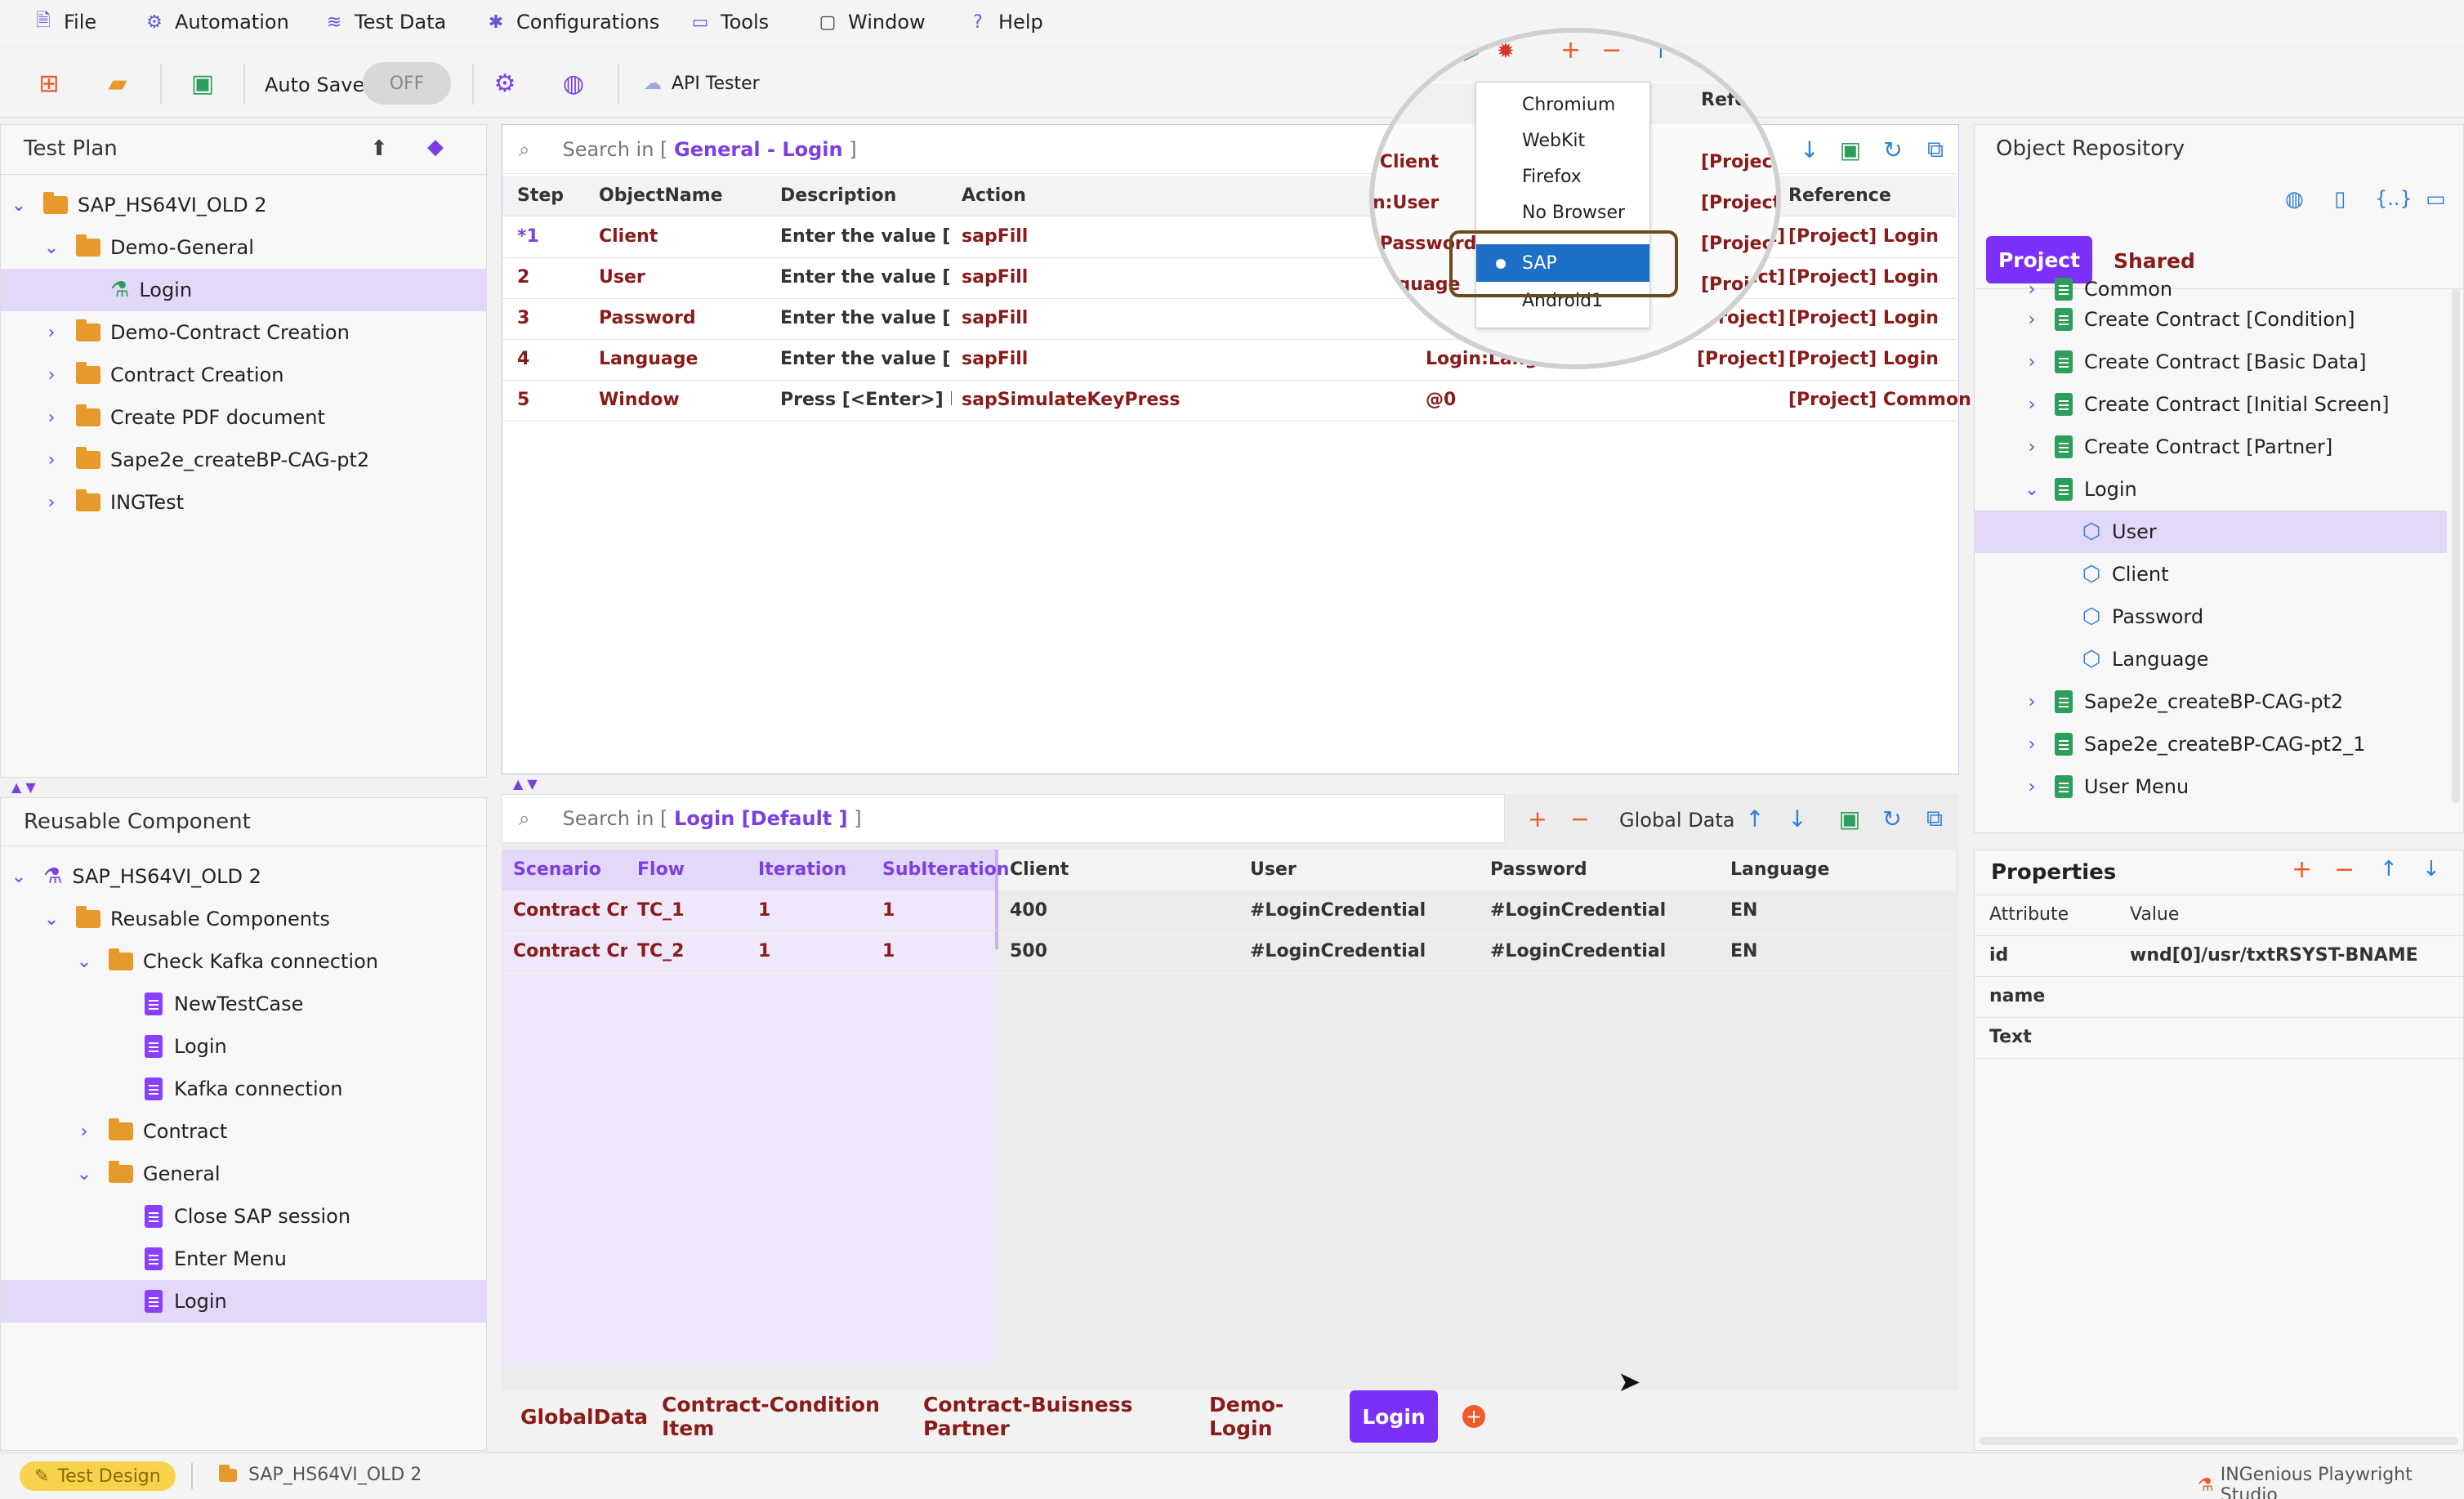 The height and width of the screenshot is (1499, 2464). I want to click on browser-option-firefox: Firefox, so click(1562, 176).